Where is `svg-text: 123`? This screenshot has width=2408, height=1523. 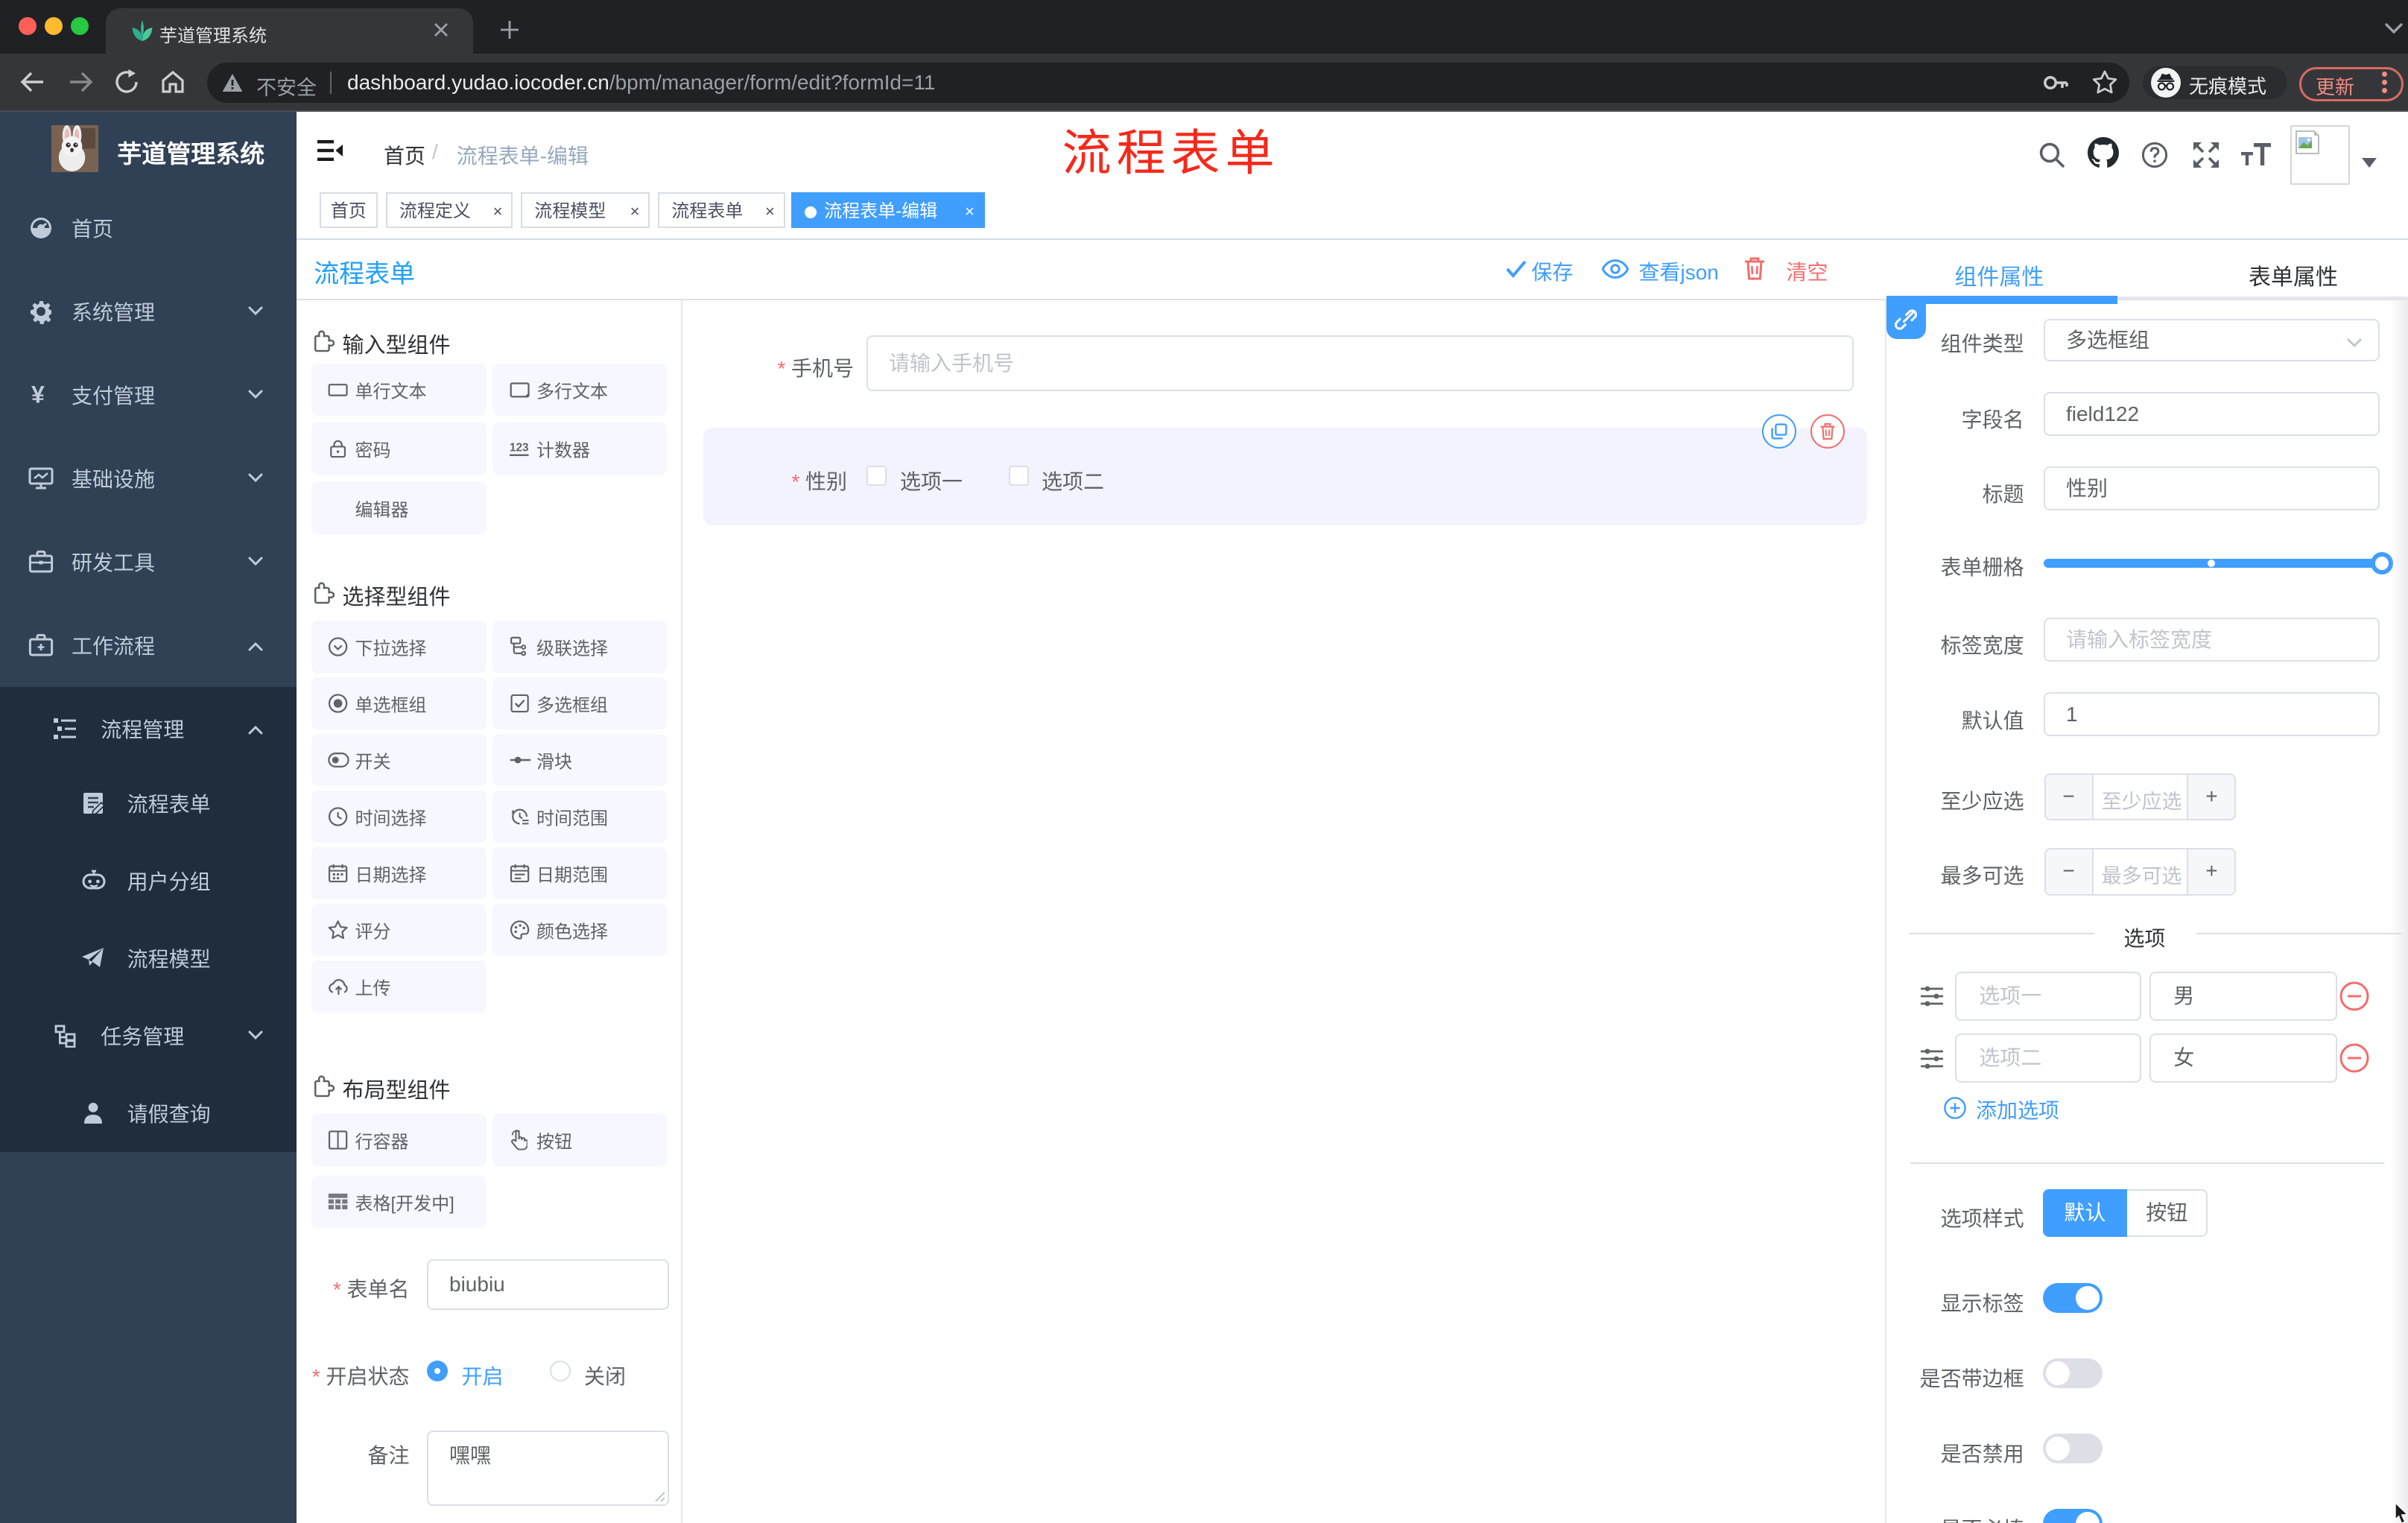 svg-text: 123 is located at coordinates (519, 448).